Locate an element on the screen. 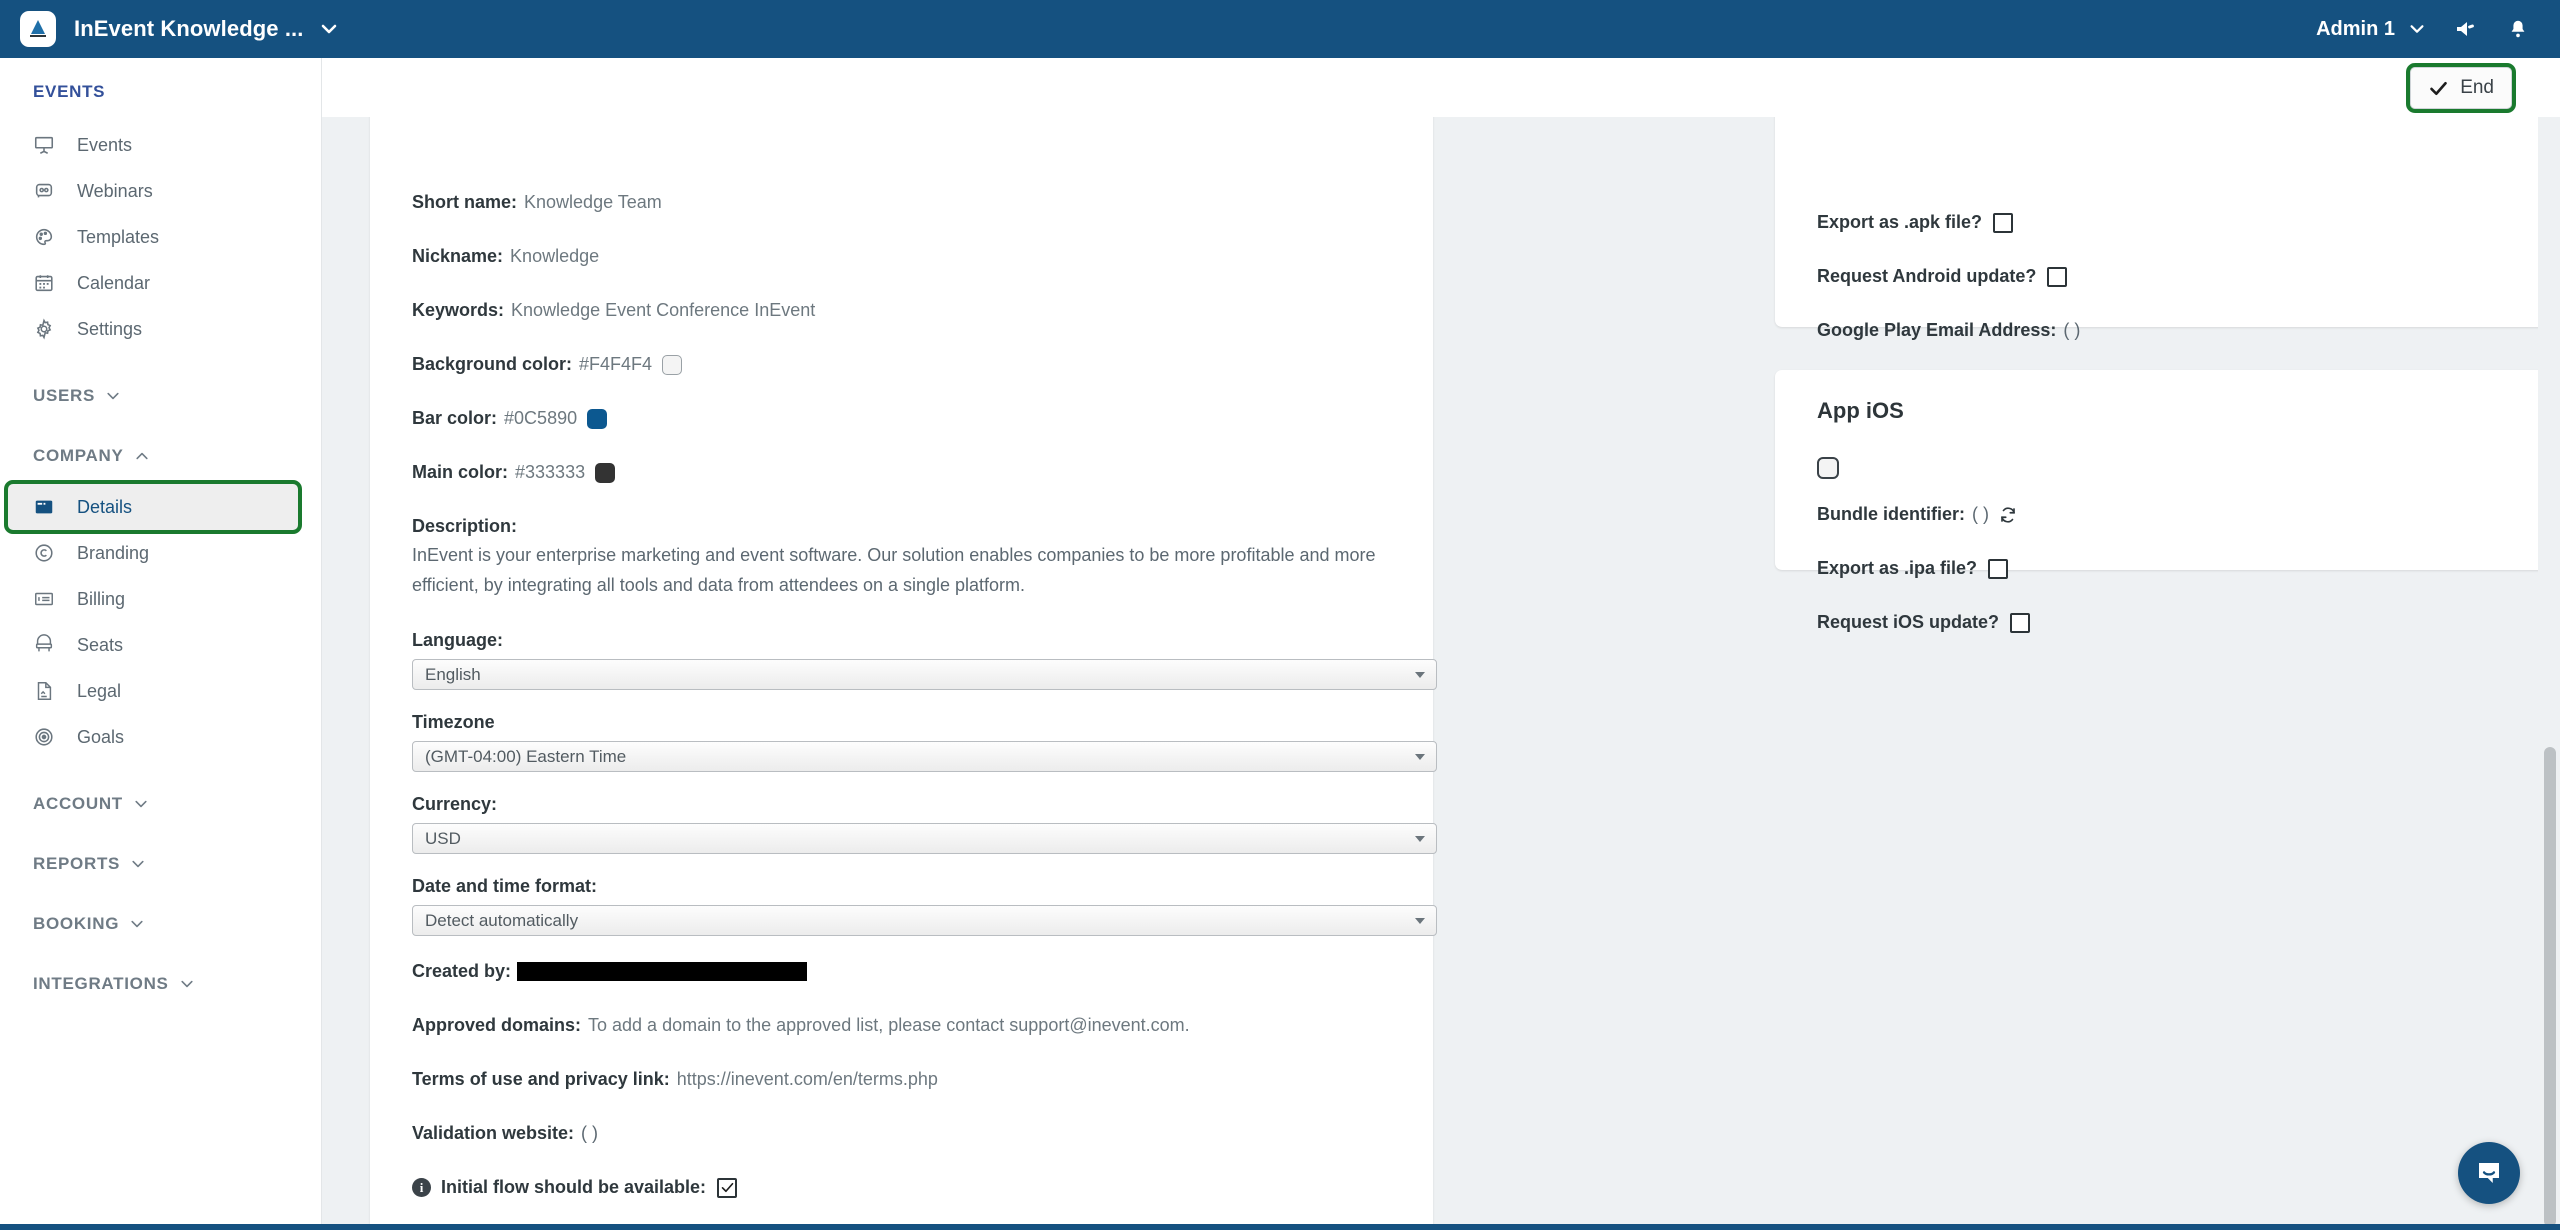 This screenshot has width=2560, height=1230. sidebar-group-reports: REPORTS is located at coordinates (160, 864).